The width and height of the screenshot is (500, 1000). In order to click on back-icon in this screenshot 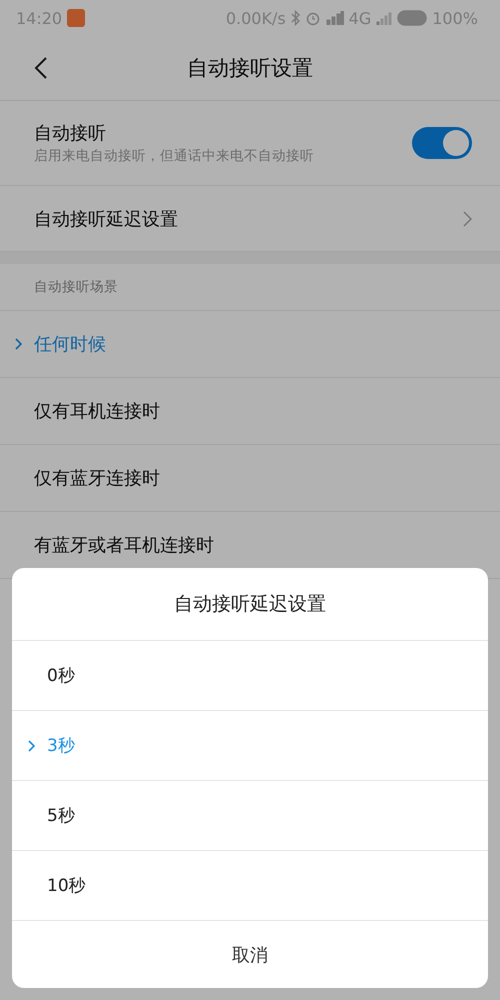, I will do `click(41, 68)`.